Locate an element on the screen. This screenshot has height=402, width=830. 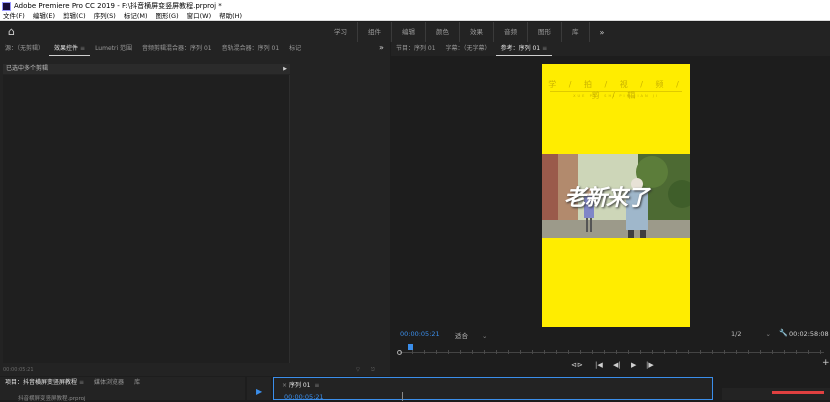
tab-source: 源：（无剪辑） is located at coordinates (24, 49).